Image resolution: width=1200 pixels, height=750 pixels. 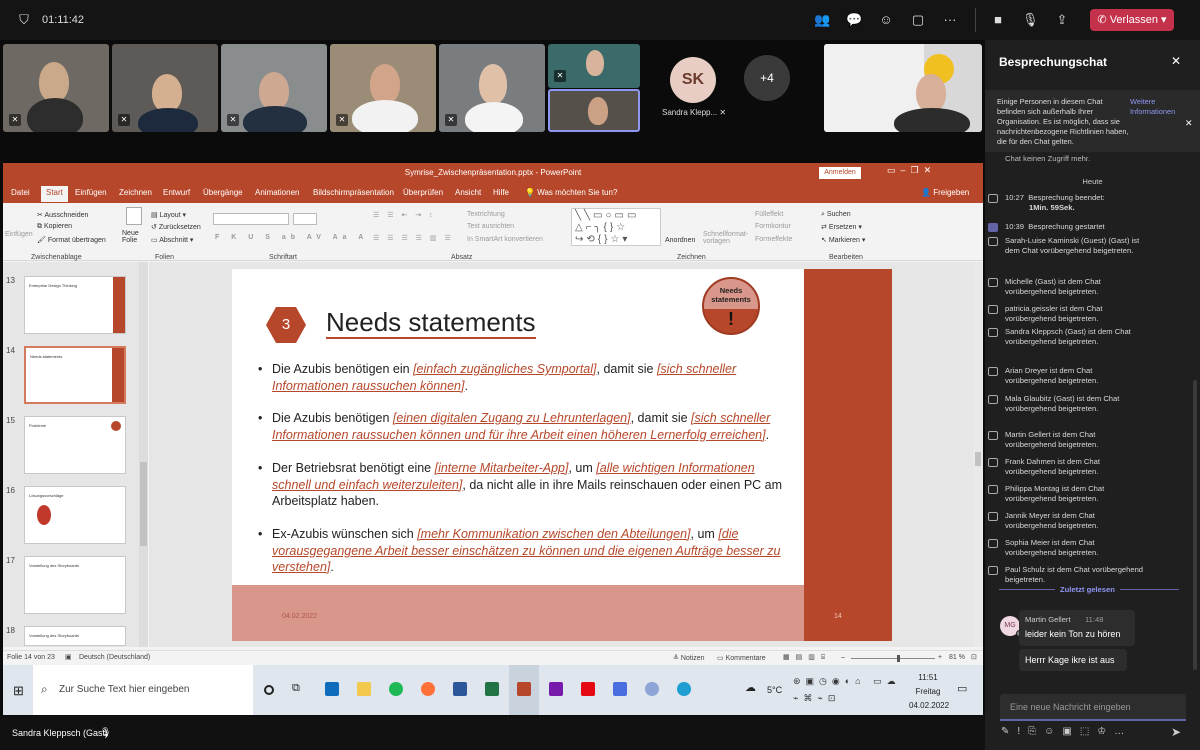 What do you see at coordinates (143, 690) in the screenshot?
I see `taskbar-search: ⌕ Zur Suche Text hier eingeben` at bounding box center [143, 690].